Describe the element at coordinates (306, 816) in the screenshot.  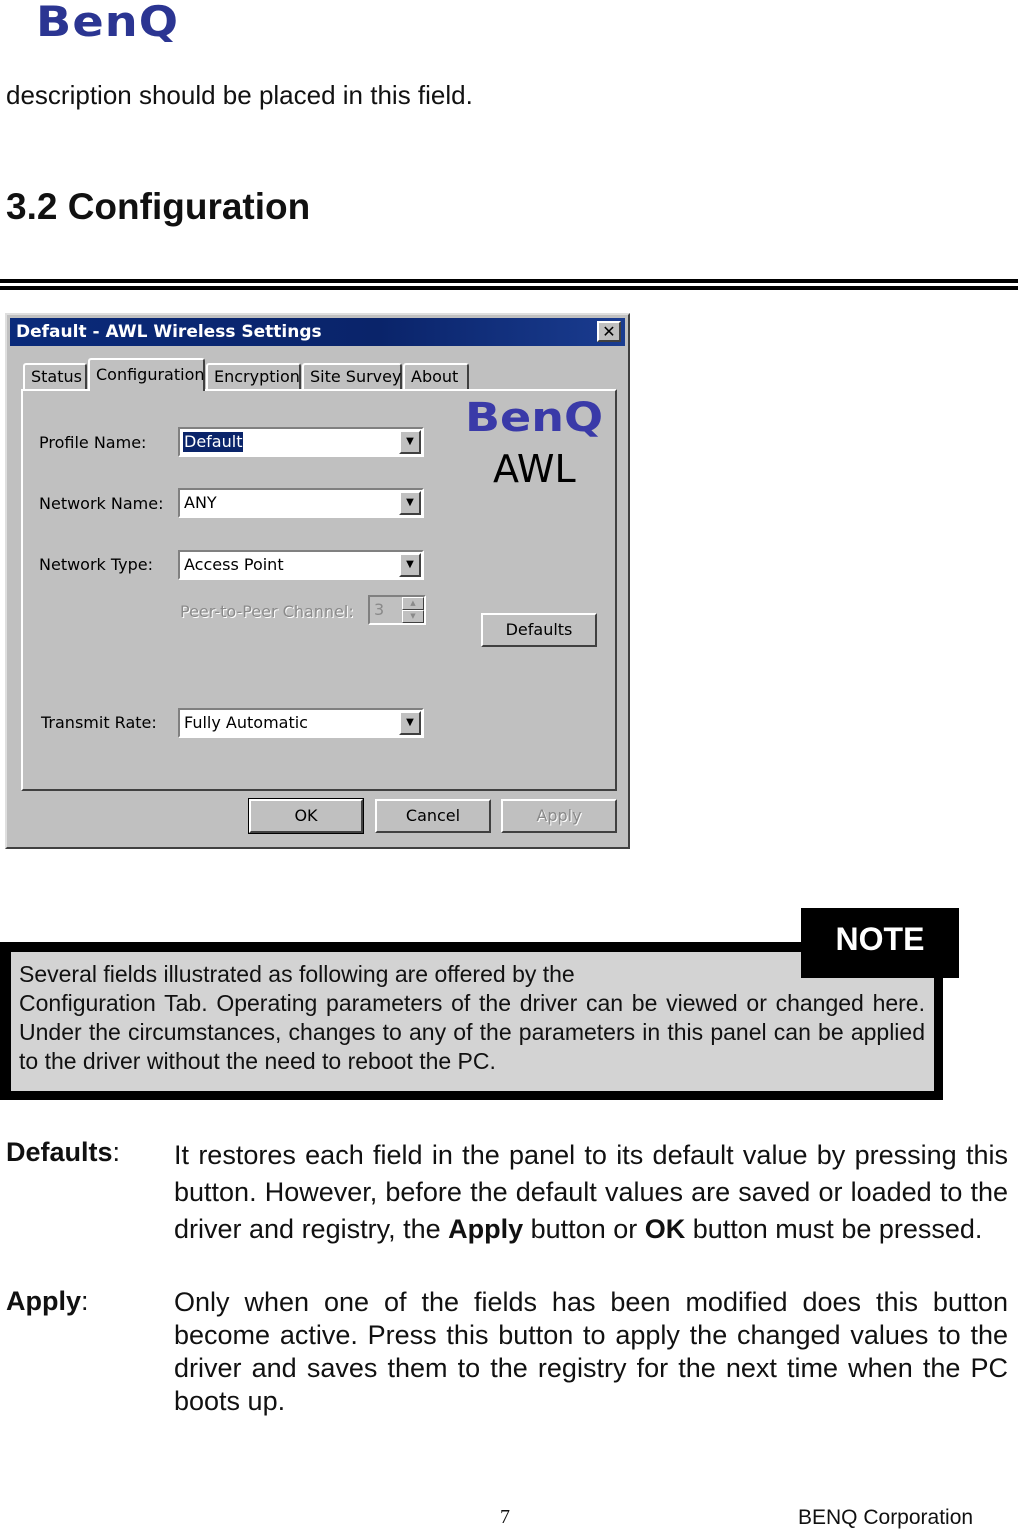
I see `ok-button: OK` at that location.